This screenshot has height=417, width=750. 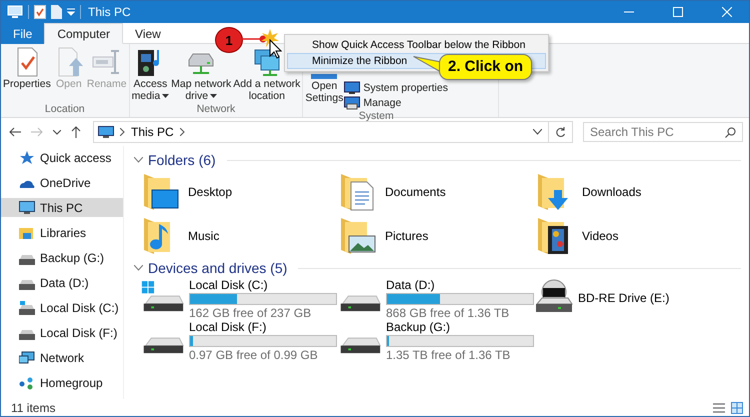 I want to click on folder-name: Music, so click(x=204, y=236).